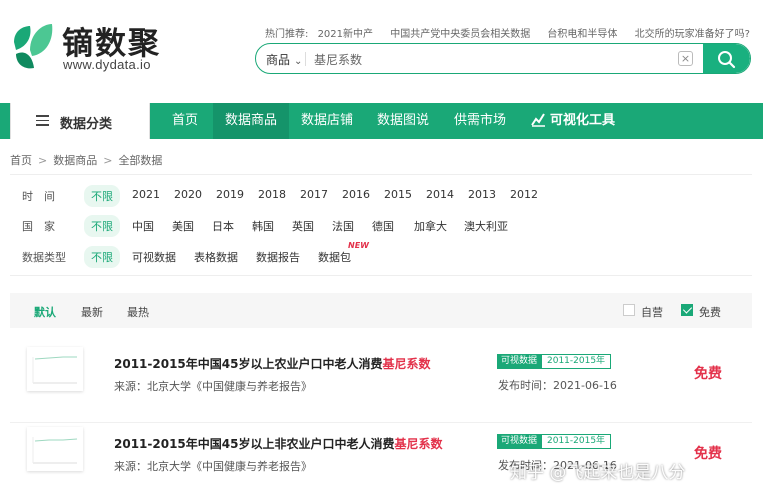 The height and width of the screenshot is (500, 763). I want to click on watermark: 知乎 @飞起来也是八分, so click(598, 473).